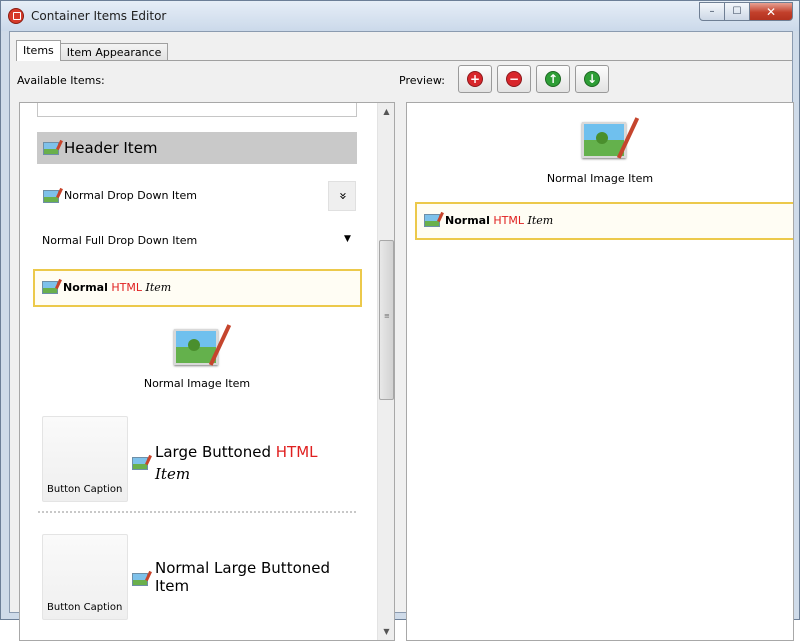  I want to click on vertical-scrollbar: ▲ ≡ ▼, so click(385, 371).